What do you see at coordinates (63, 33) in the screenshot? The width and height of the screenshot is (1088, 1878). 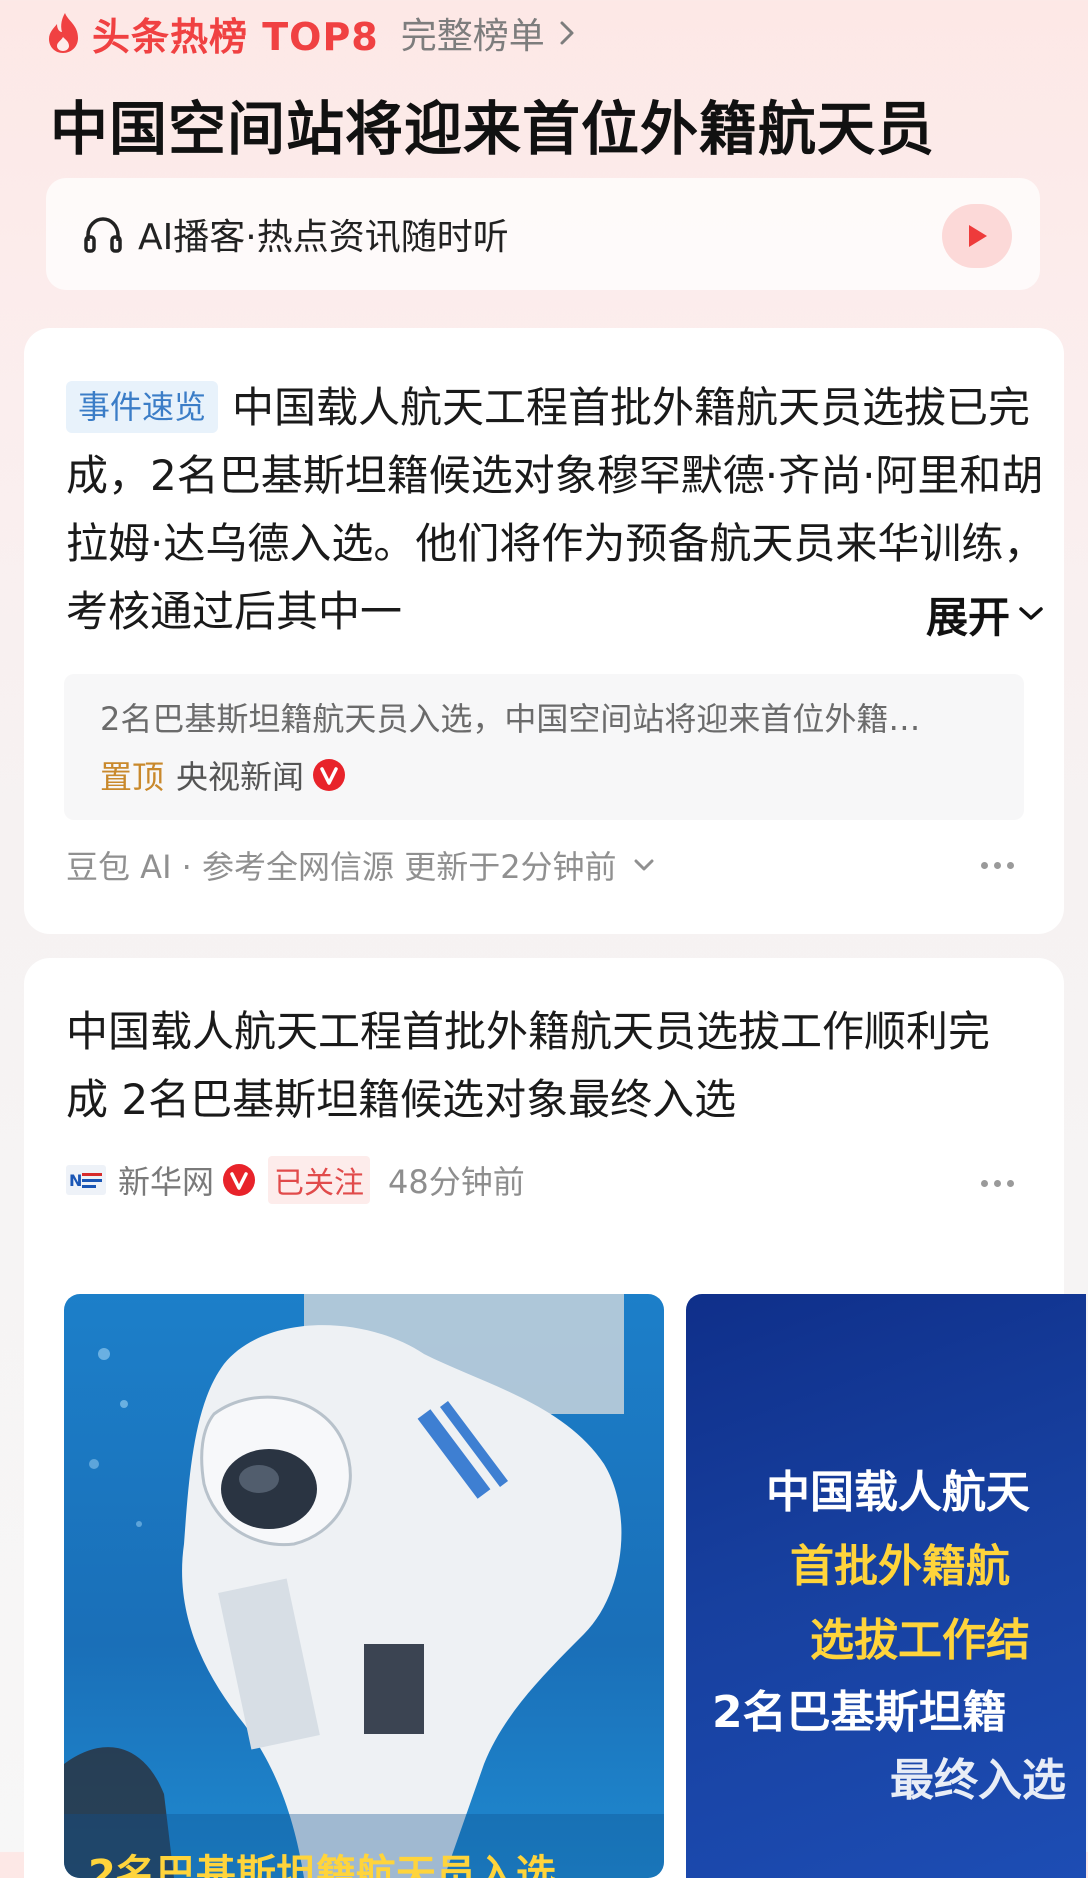 I see `flame-icon` at bounding box center [63, 33].